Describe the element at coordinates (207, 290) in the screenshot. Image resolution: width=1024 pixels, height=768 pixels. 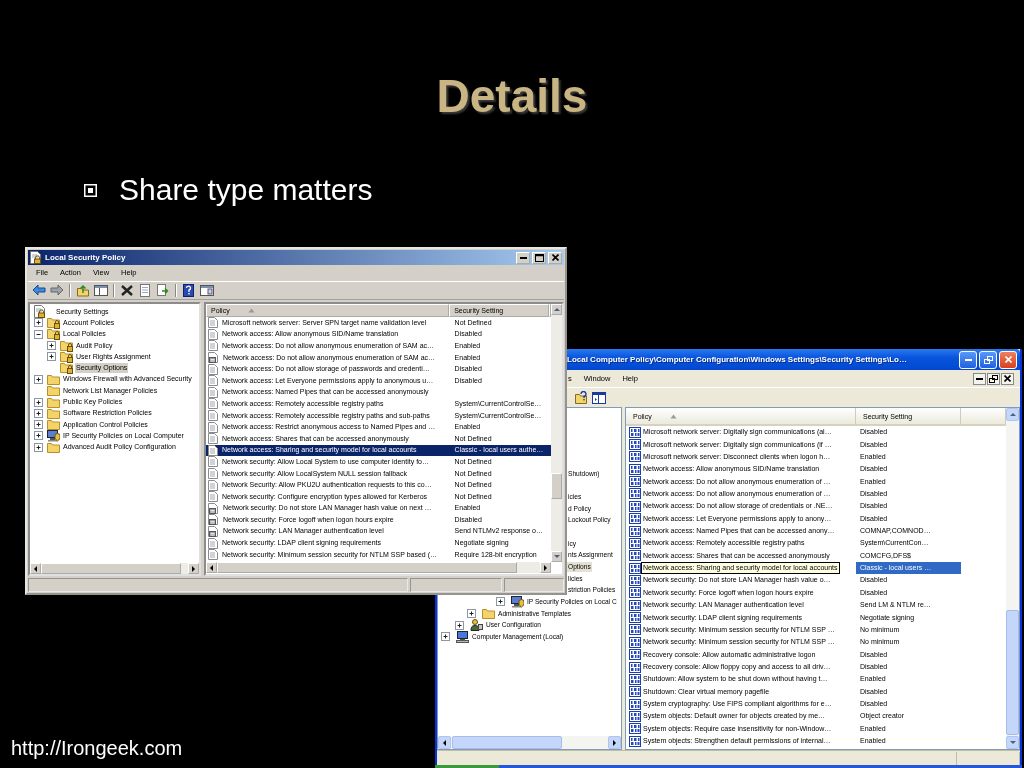
I see `window-pane-icon` at that location.